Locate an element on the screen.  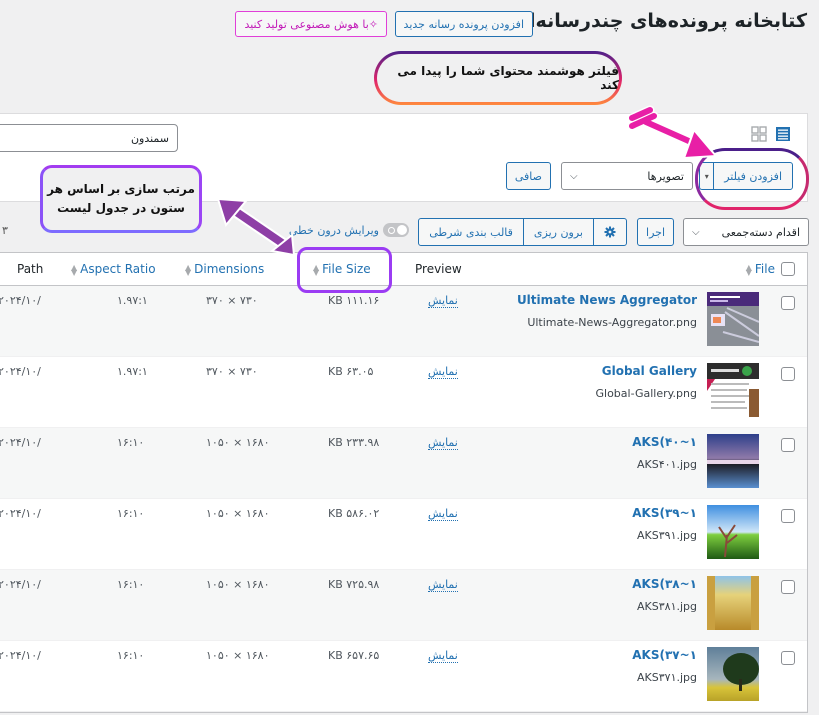
file-size-cell: KB ۶۵۷.۶۵ is located at coordinates (354, 655).